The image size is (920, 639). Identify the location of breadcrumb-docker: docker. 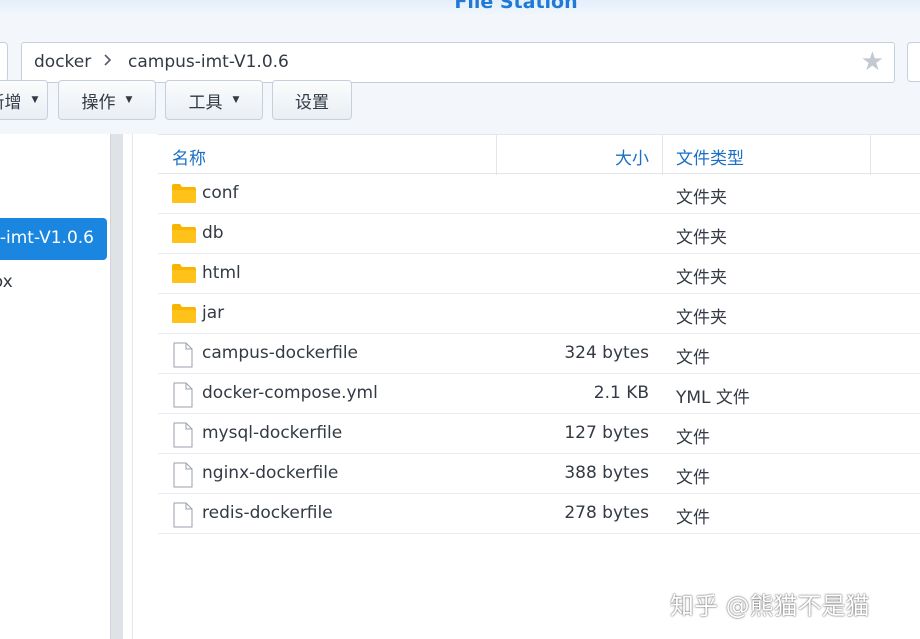
(62, 62).